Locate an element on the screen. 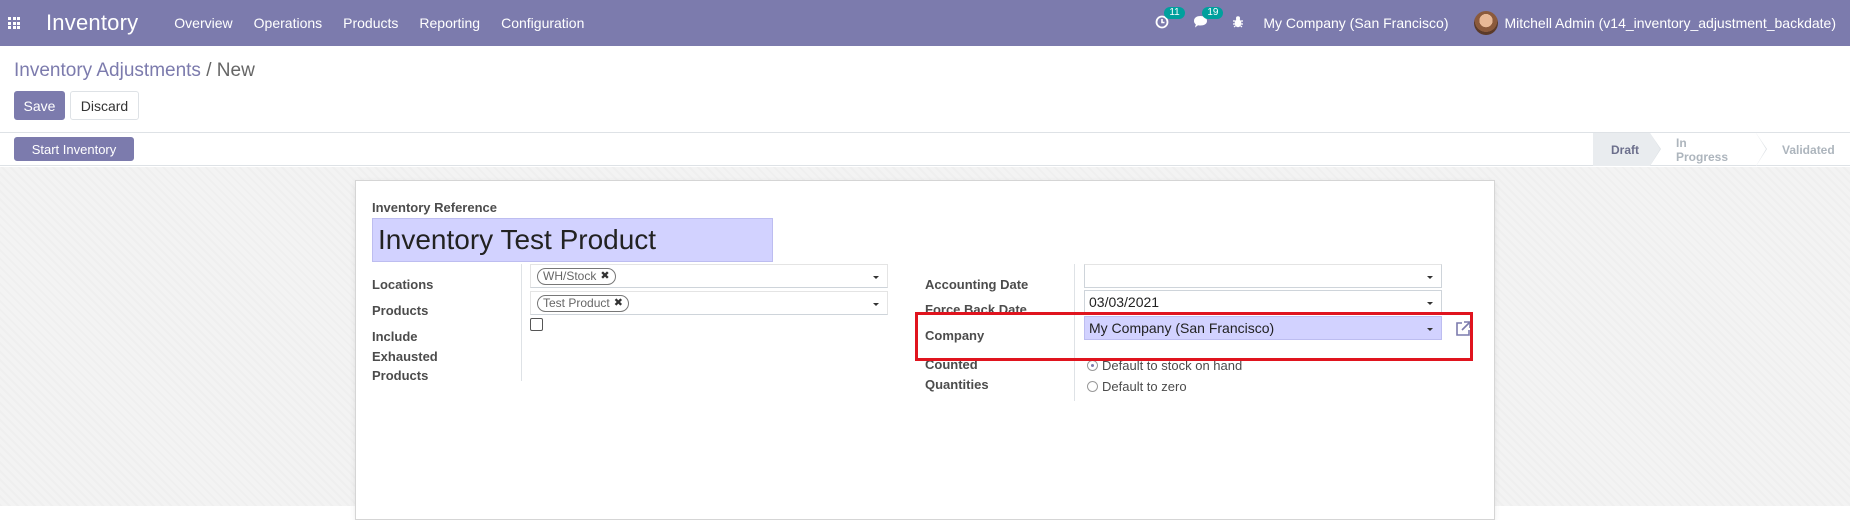 The image size is (1850, 520). discard-button: Discard is located at coordinates (104, 105).